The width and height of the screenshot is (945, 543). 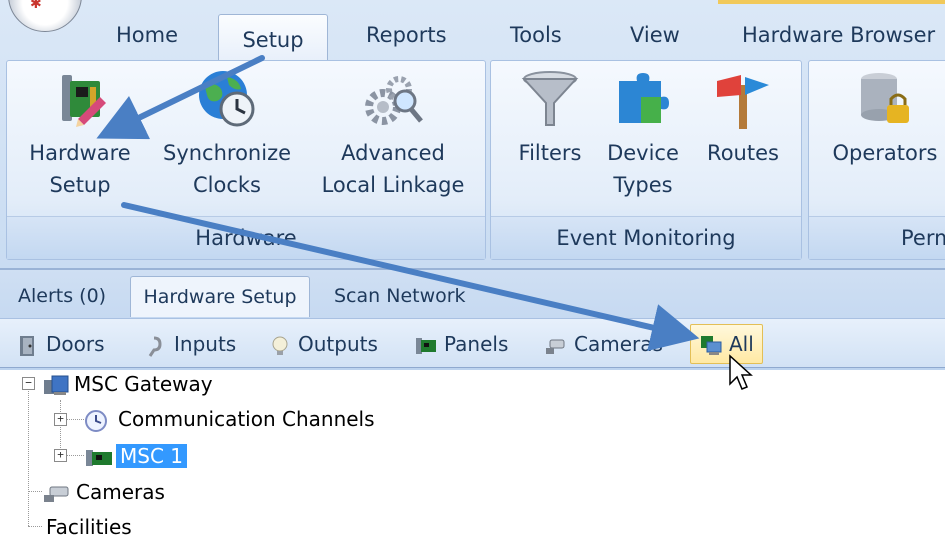 What do you see at coordinates (84, 101) in the screenshot?
I see `hardware-setup-icon` at bounding box center [84, 101].